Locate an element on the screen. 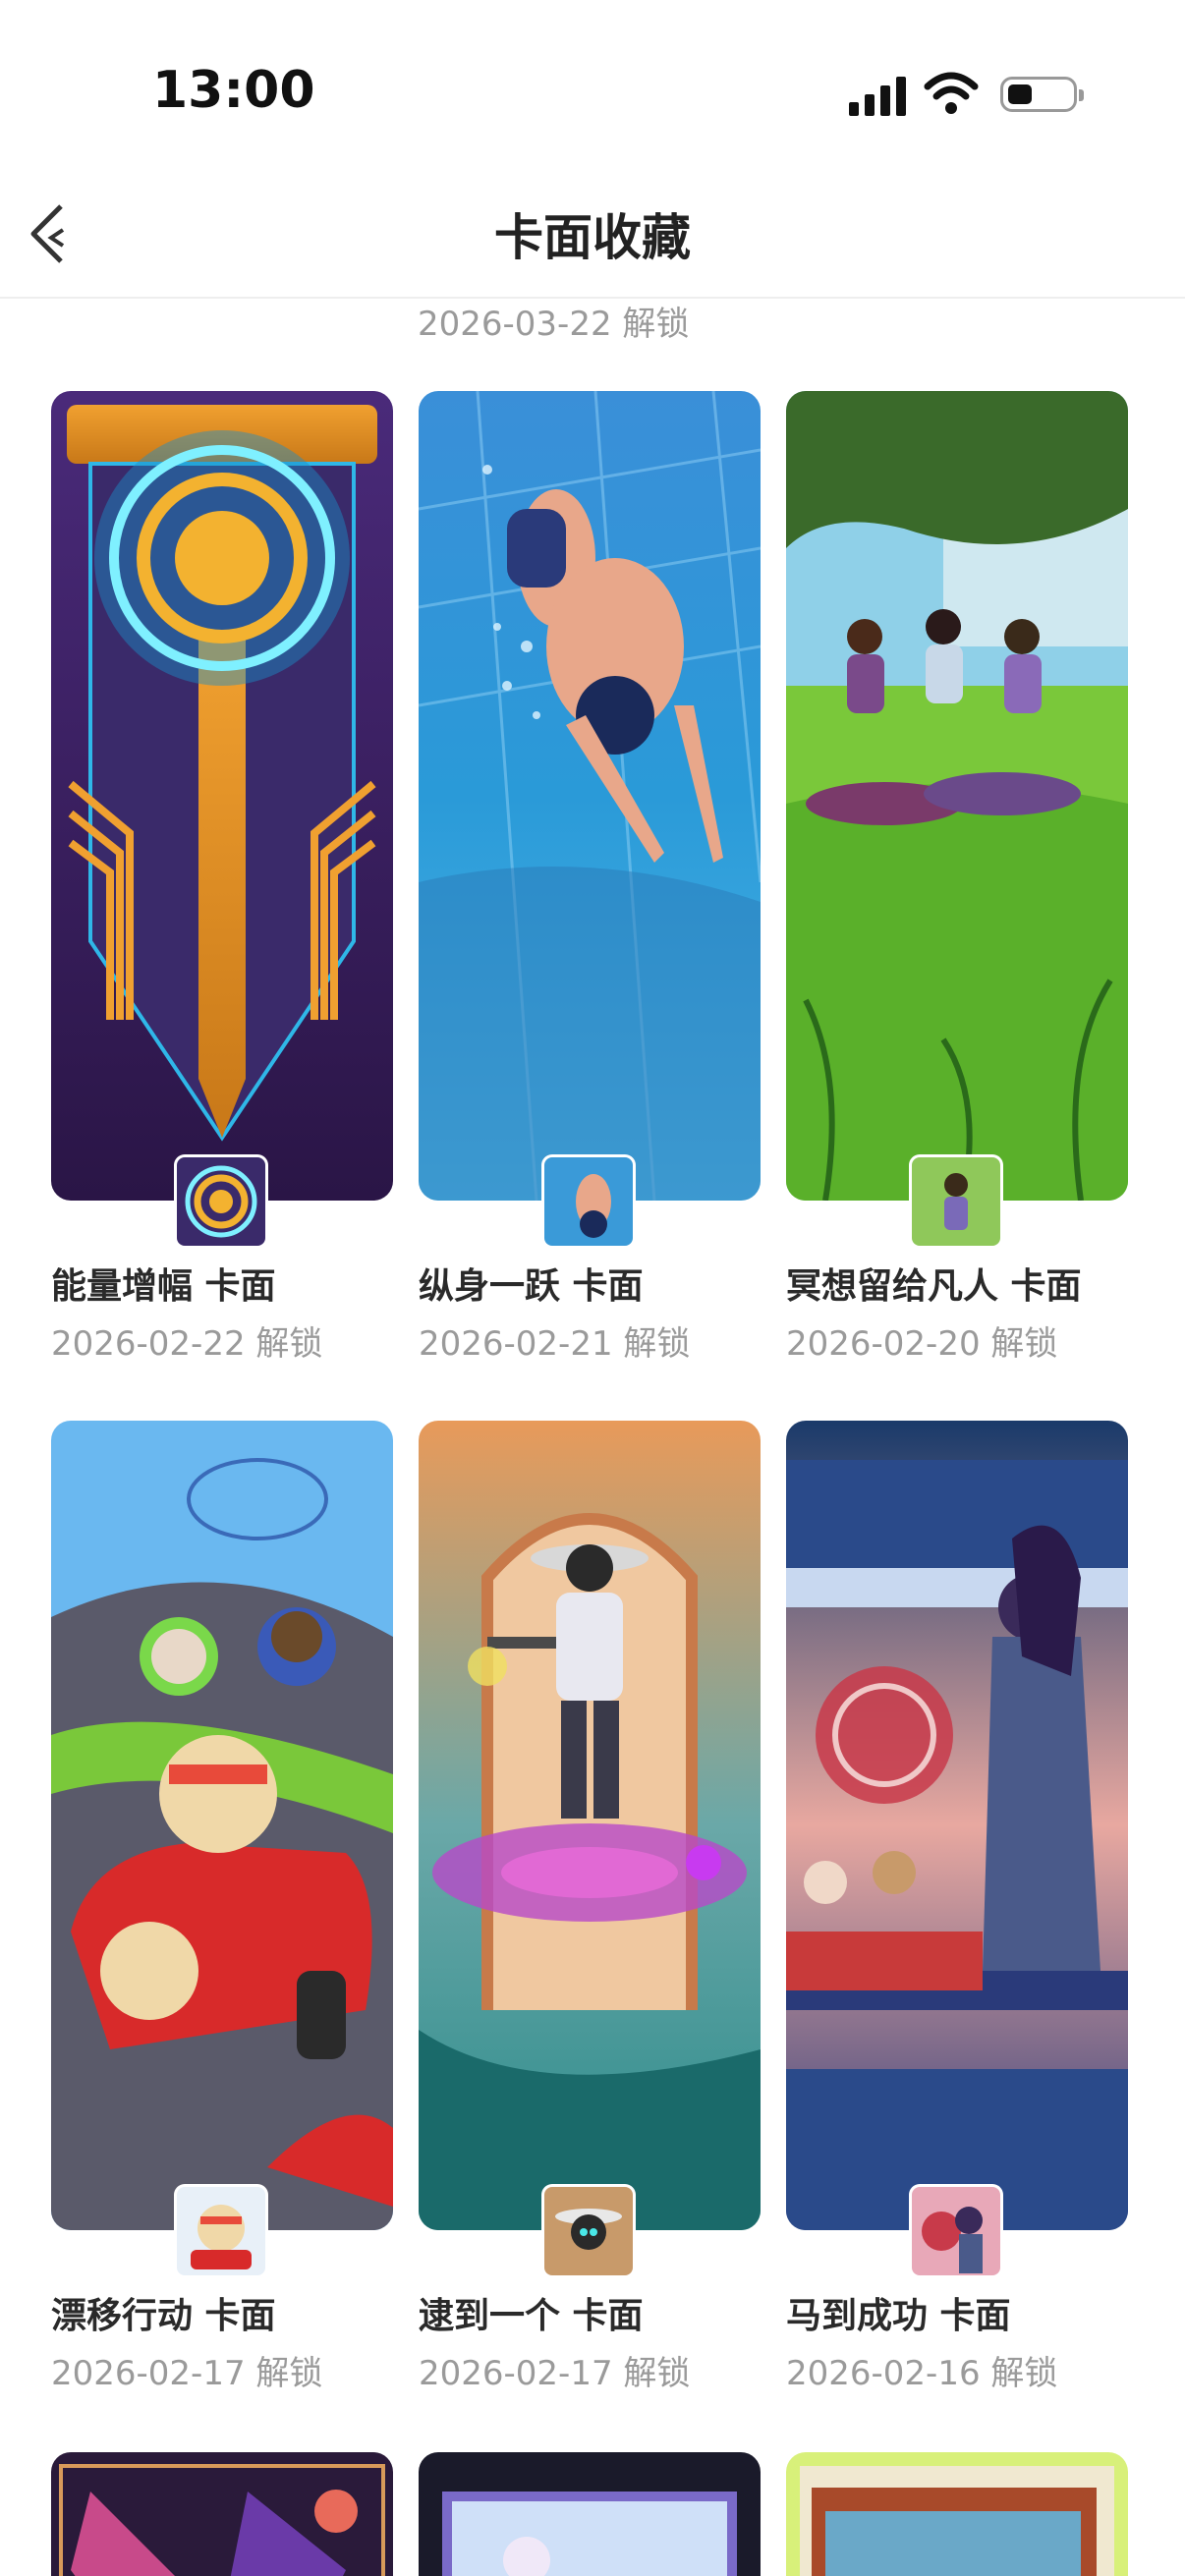 This screenshot has height=2576, width=1185. energy-ring-icon is located at coordinates (221, 1201).